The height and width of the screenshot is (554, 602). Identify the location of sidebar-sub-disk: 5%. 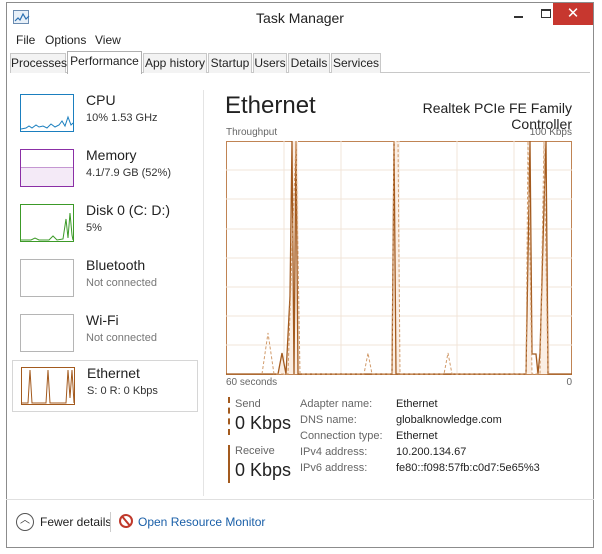
(94, 228).